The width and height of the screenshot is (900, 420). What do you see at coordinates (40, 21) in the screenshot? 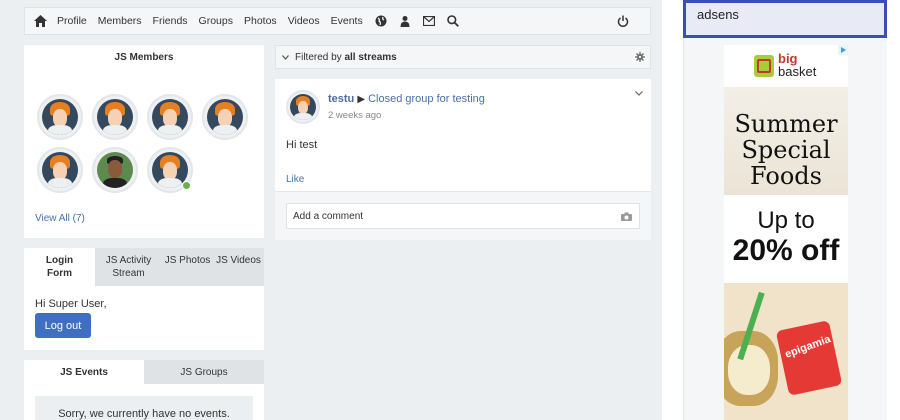
I see `home-icon` at bounding box center [40, 21].